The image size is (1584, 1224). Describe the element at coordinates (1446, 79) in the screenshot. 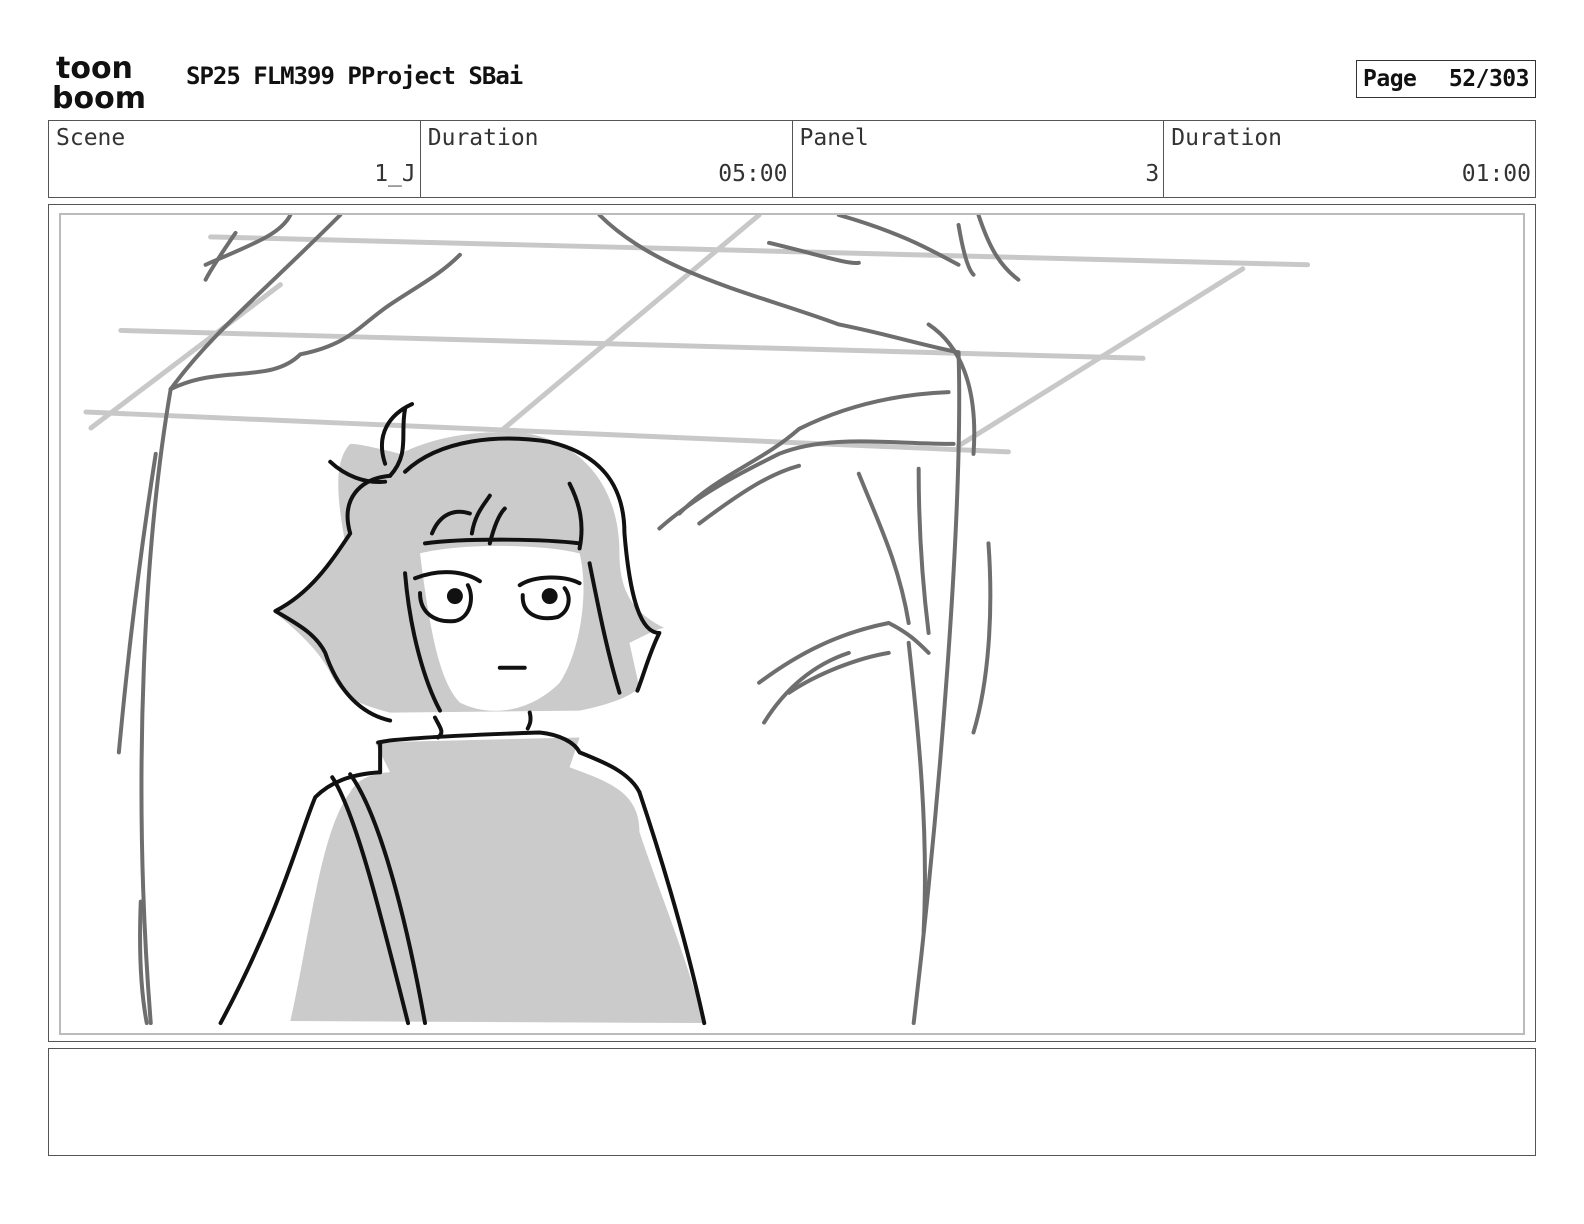

I see `page-indicator: Page 52/303` at that location.